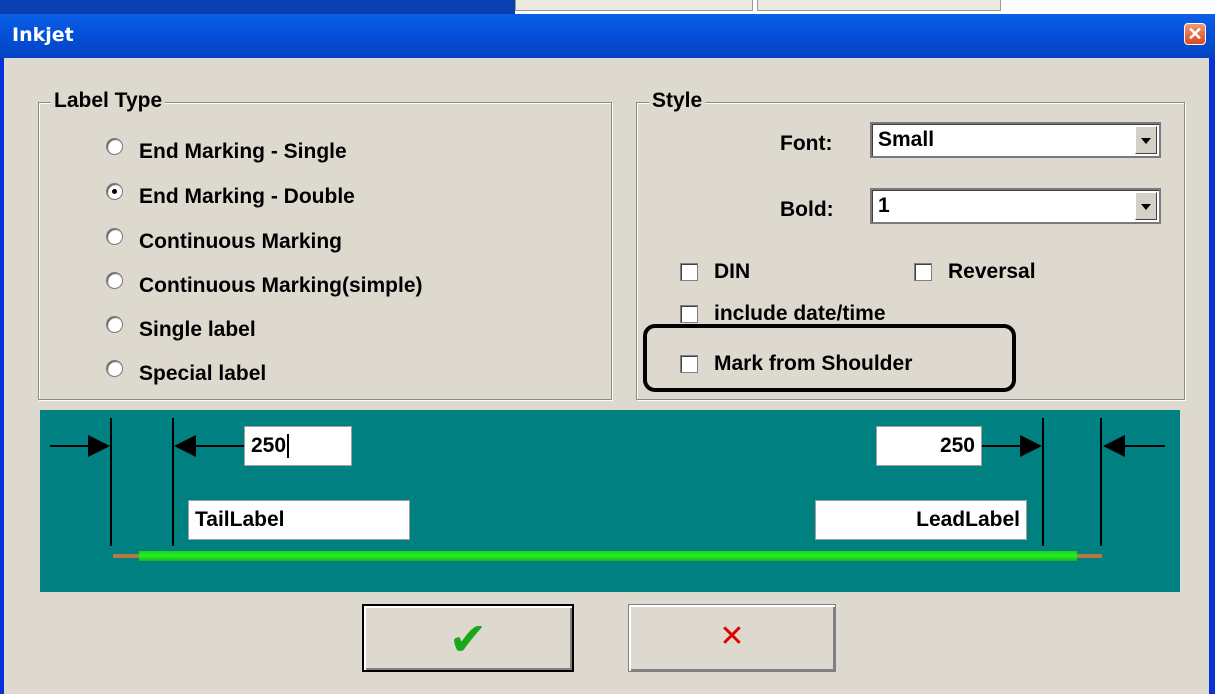  I want to click on checkbox-label: Reversal, so click(992, 271).